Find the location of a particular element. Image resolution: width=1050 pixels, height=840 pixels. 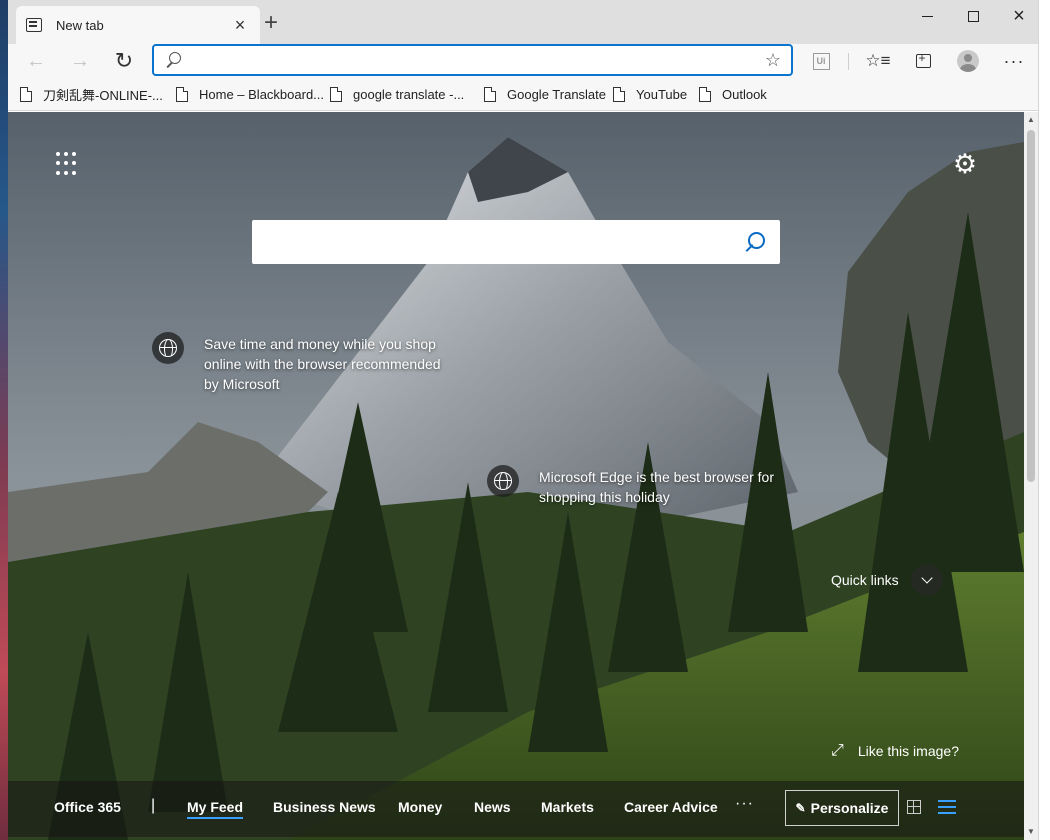

desktop-background-right is located at coordinates (1044, 420).